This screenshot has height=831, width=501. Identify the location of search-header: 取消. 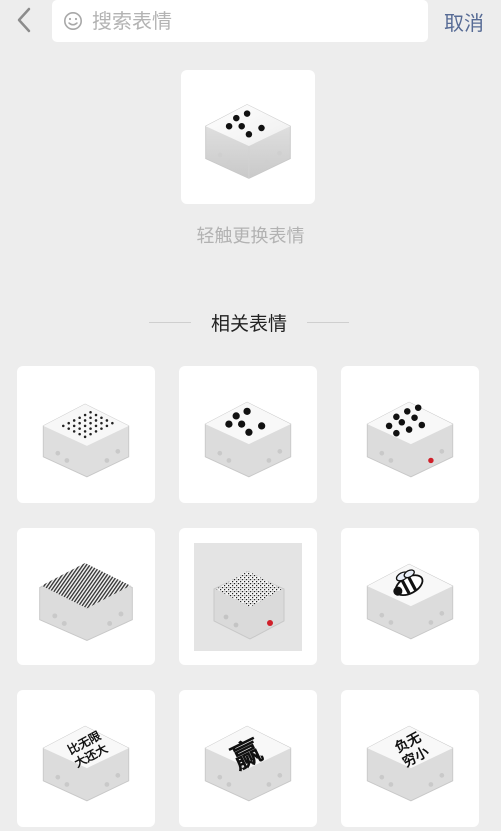
(250, 22).